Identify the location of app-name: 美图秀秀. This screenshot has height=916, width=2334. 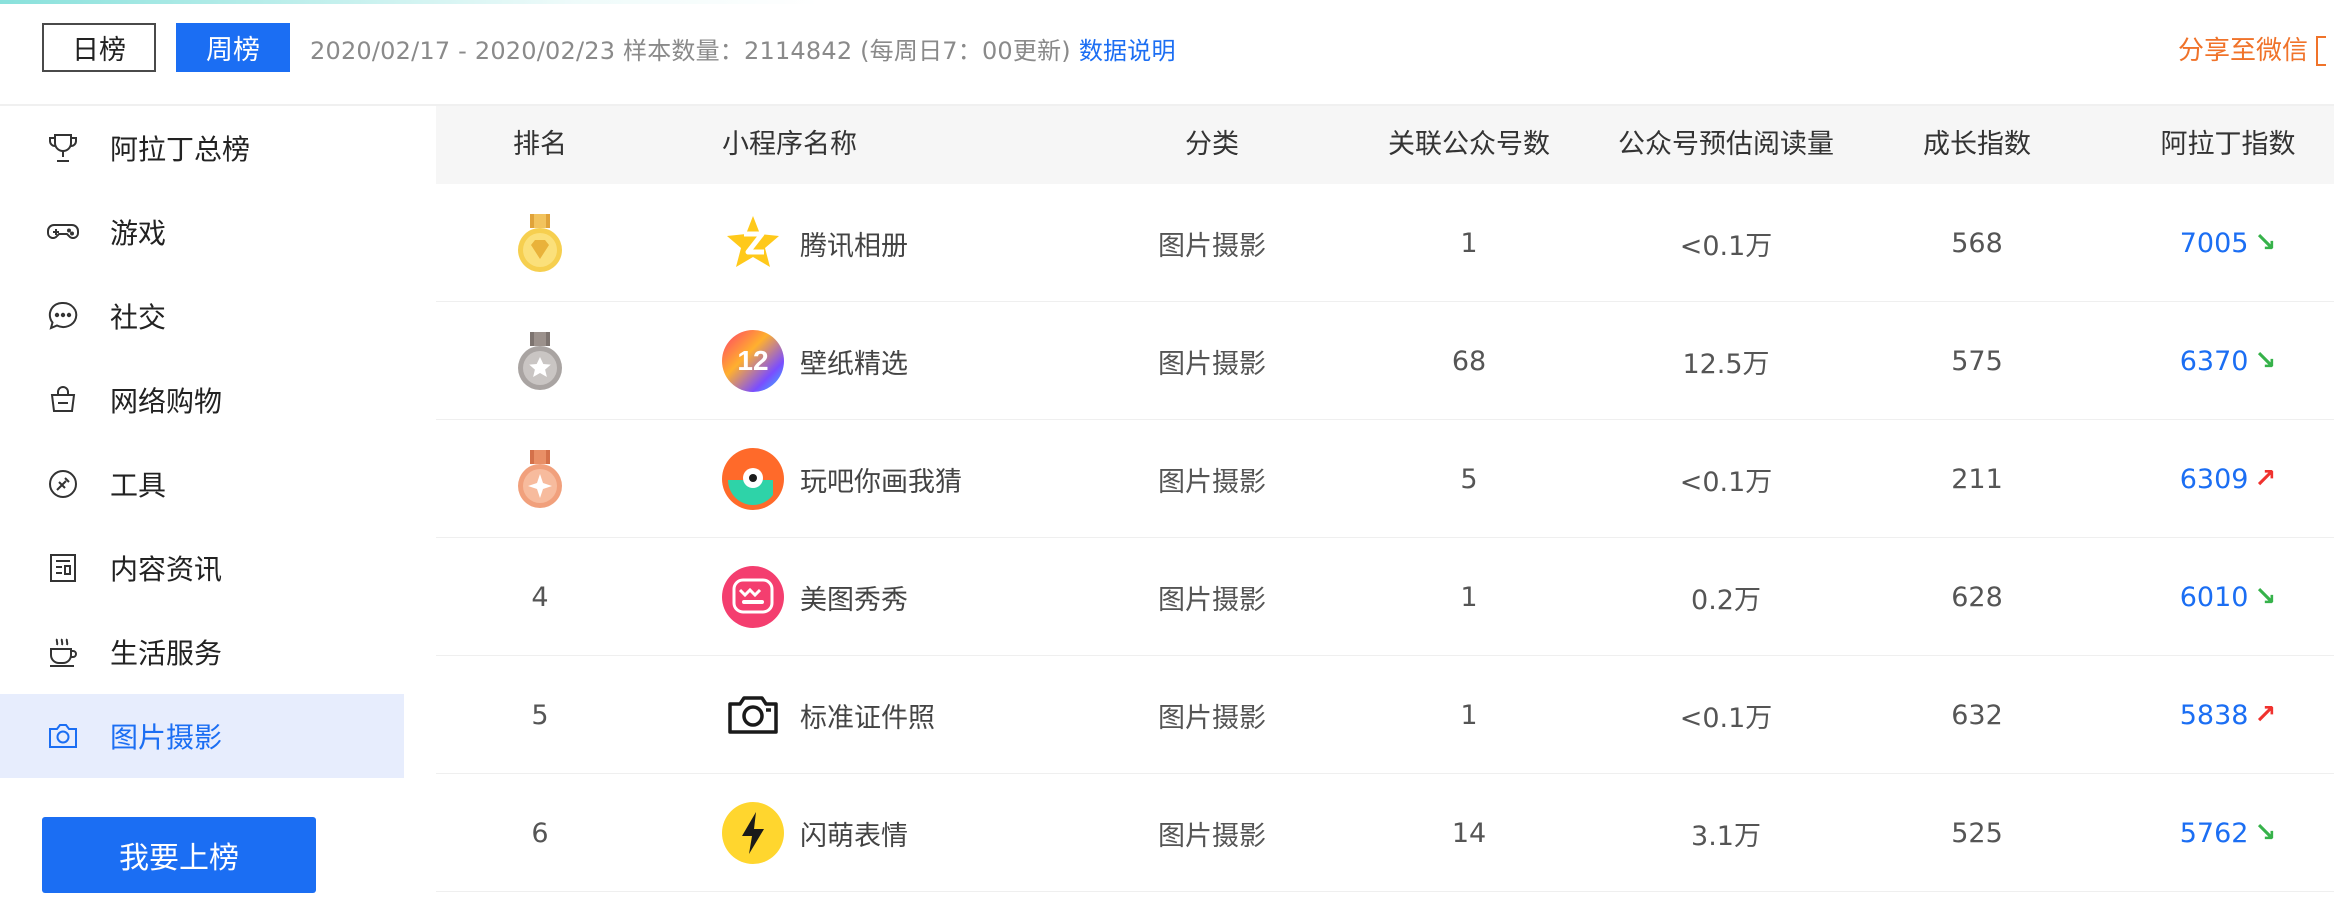
(854, 600).